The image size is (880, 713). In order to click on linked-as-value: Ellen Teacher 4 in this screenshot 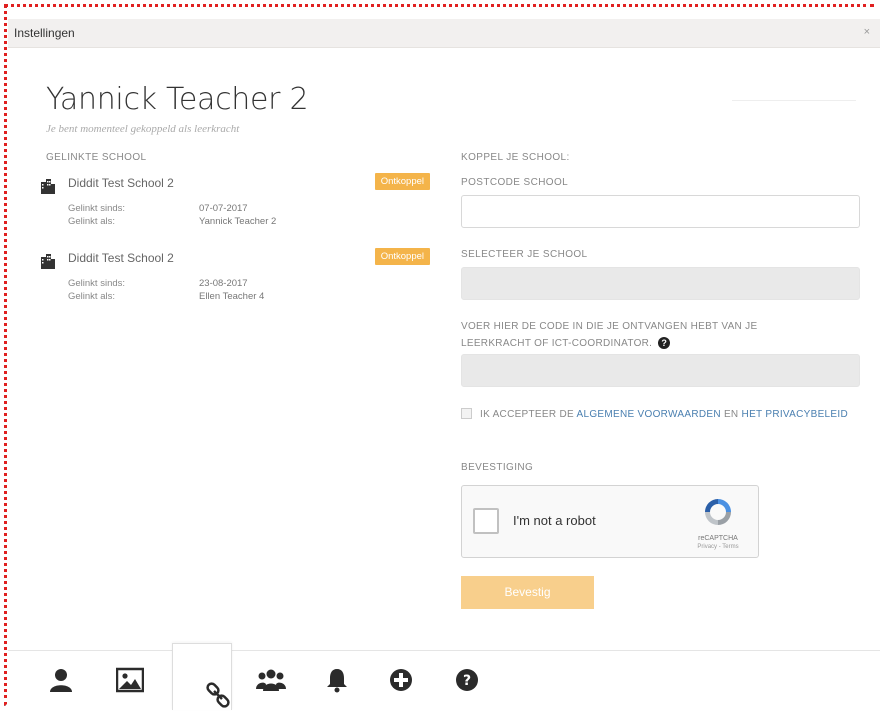, I will do `click(232, 296)`.